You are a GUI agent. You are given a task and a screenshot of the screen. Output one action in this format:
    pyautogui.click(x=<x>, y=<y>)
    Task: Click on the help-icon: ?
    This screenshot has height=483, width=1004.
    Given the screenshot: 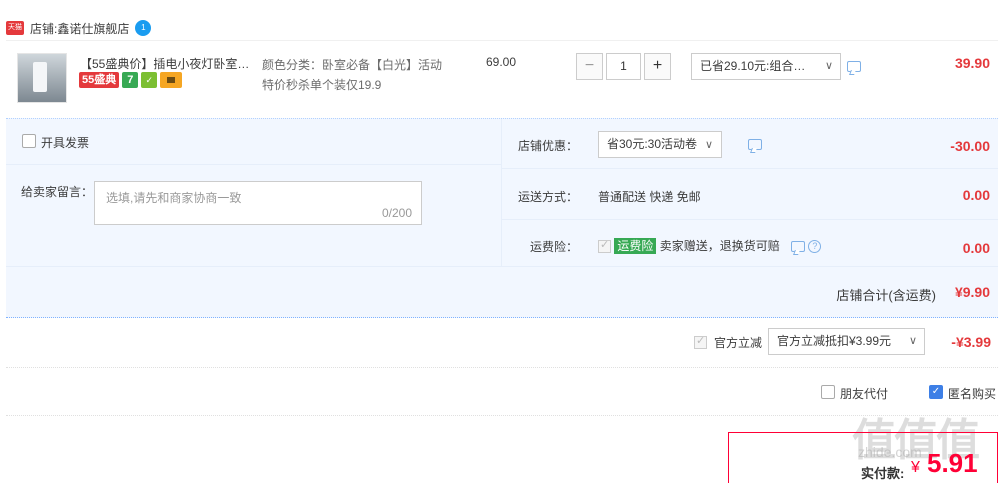 What is the action you would take?
    pyautogui.click(x=815, y=247)
    